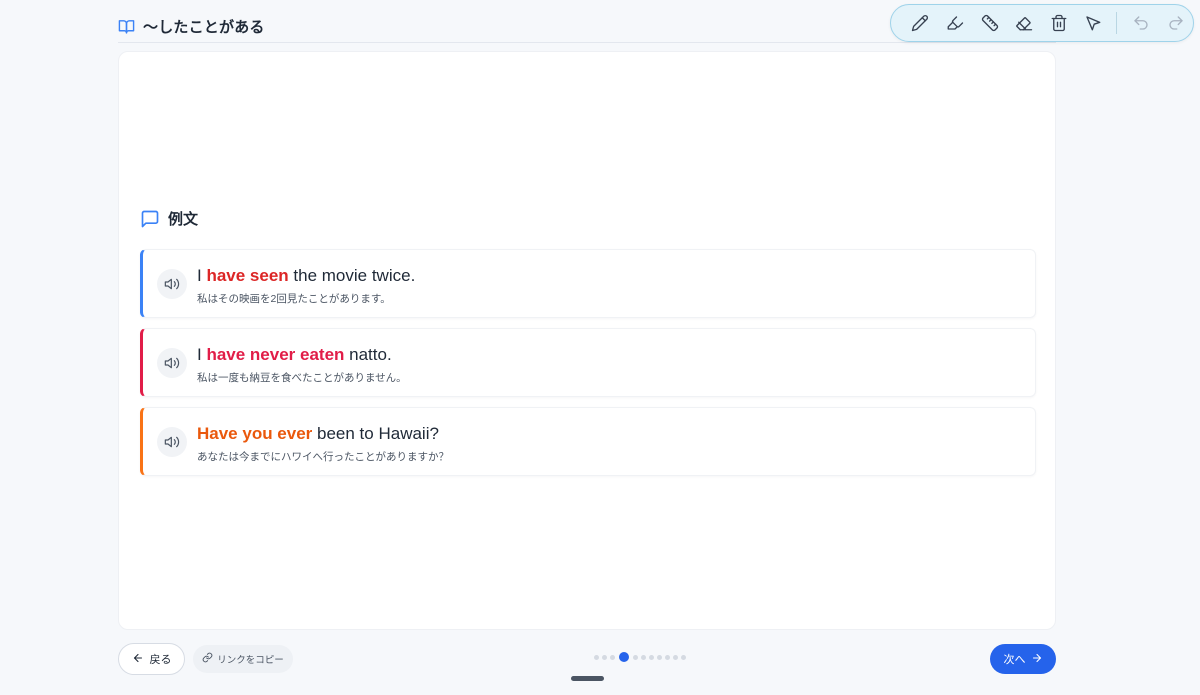 The height and width of the screenshot is (695, 1200). What do you see at coordinates (587, 678) in the screenshot?
I see `home-indicator` at bounding box center [587, 678].